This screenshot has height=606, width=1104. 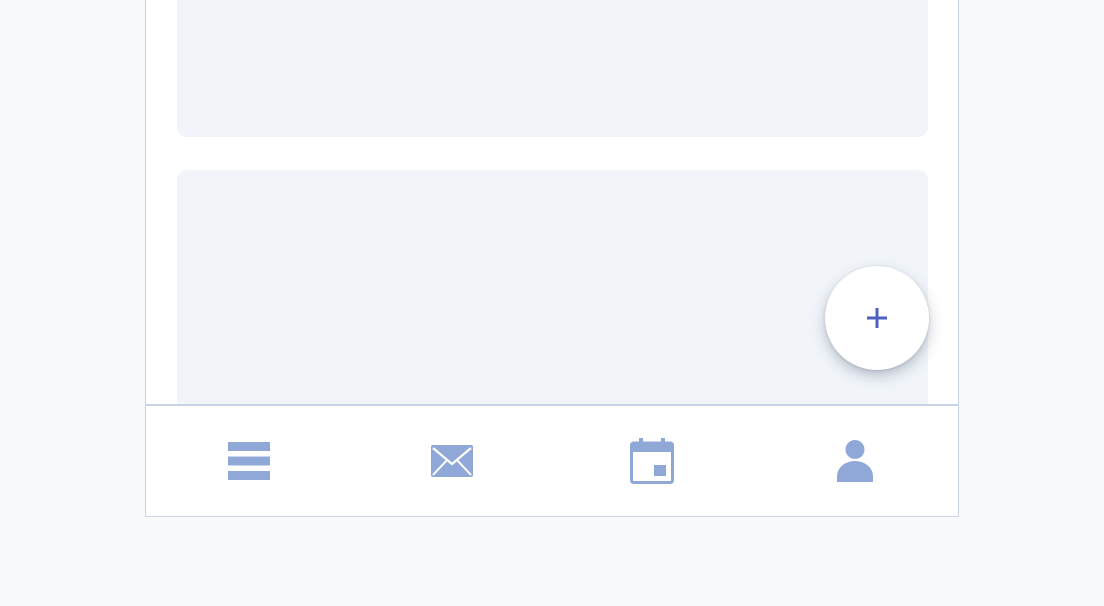 I want to click on menu-icon, so click(x=249, y=461).